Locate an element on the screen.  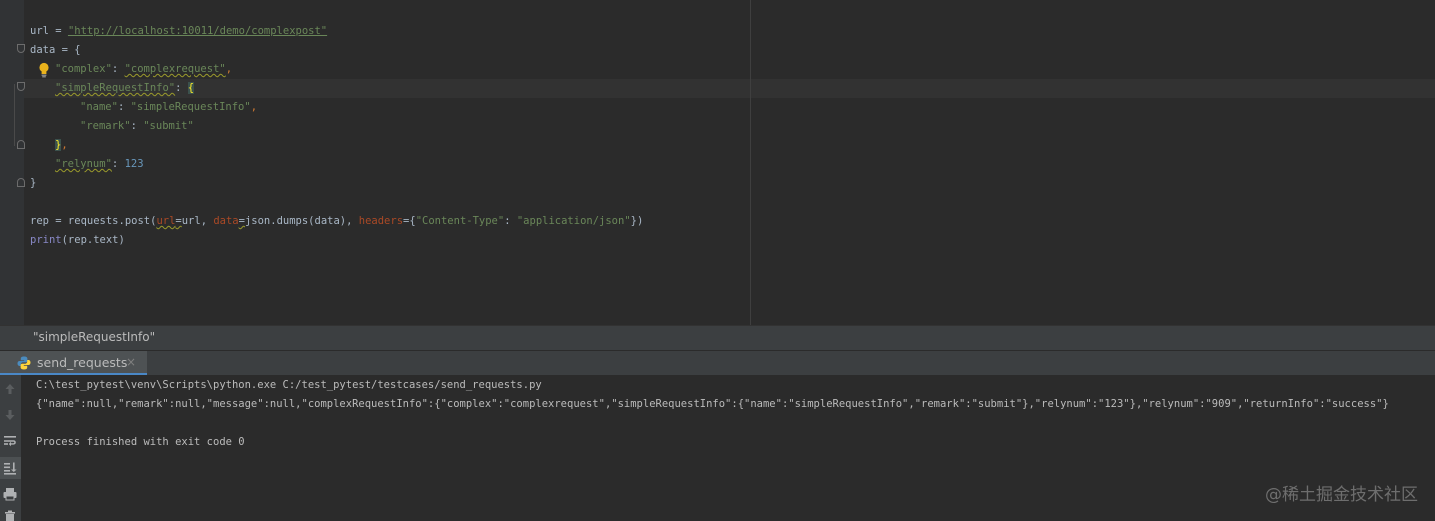
code-line-relynum: "relynum": 123 is located at coordinates (99, 164).